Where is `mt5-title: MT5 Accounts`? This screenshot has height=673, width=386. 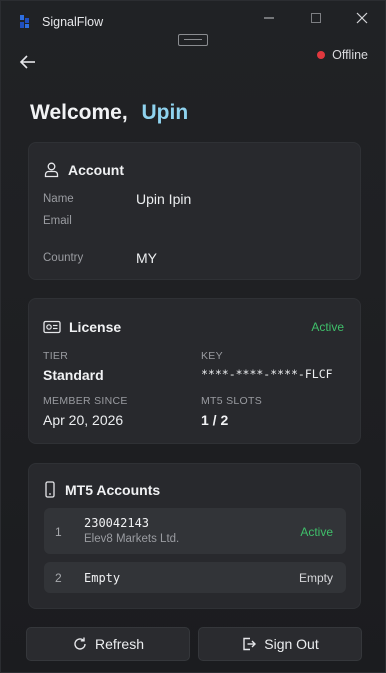
mt5-title: MT5 Accounts is located at coordinates (113, 490).